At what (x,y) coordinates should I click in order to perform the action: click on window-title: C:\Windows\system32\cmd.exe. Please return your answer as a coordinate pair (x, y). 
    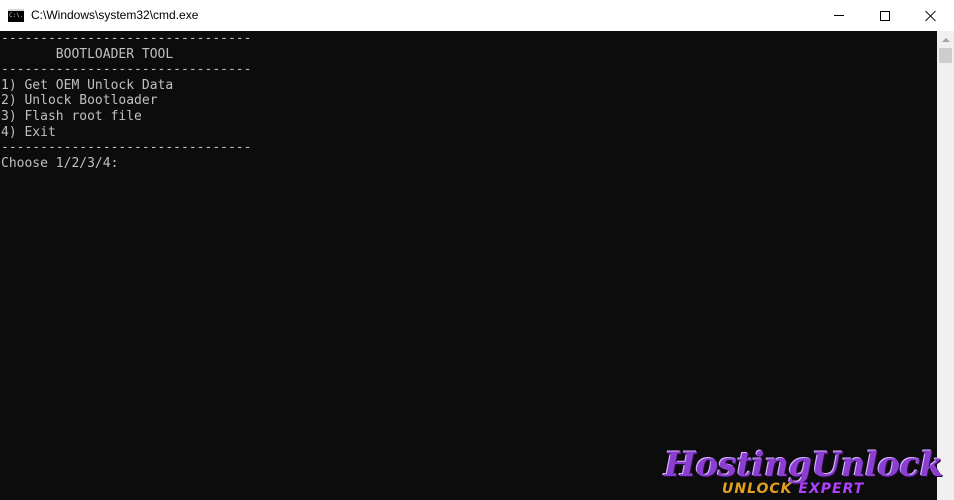
    Looking at the image, I should click on (115, 15).